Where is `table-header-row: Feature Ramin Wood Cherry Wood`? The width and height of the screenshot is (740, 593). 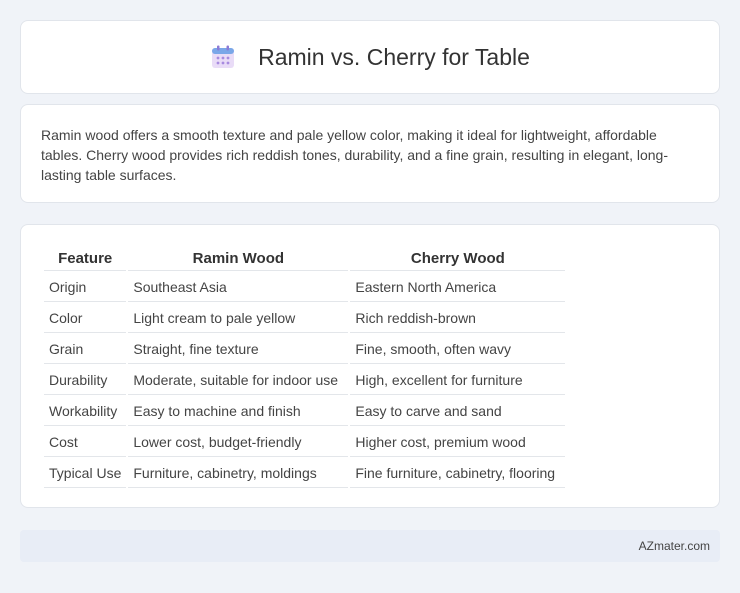
table-header-row: Feature Ramin Wood Cherry Wood is located at coordinates (305, 259).